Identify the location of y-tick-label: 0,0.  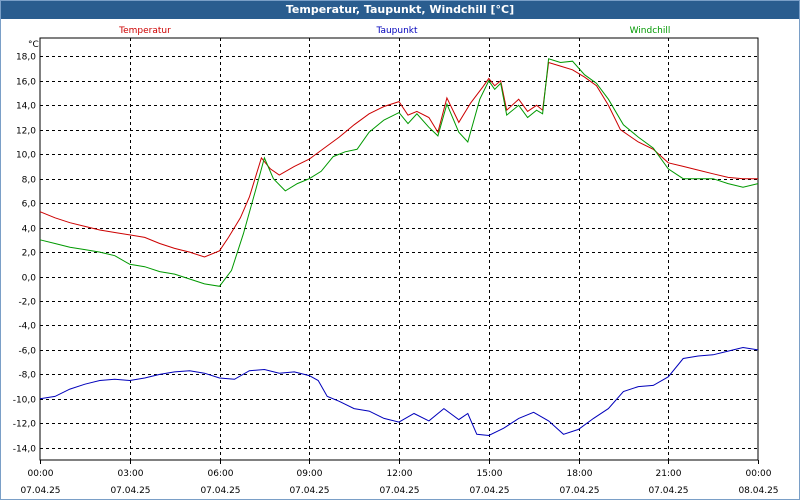
(29, 279).